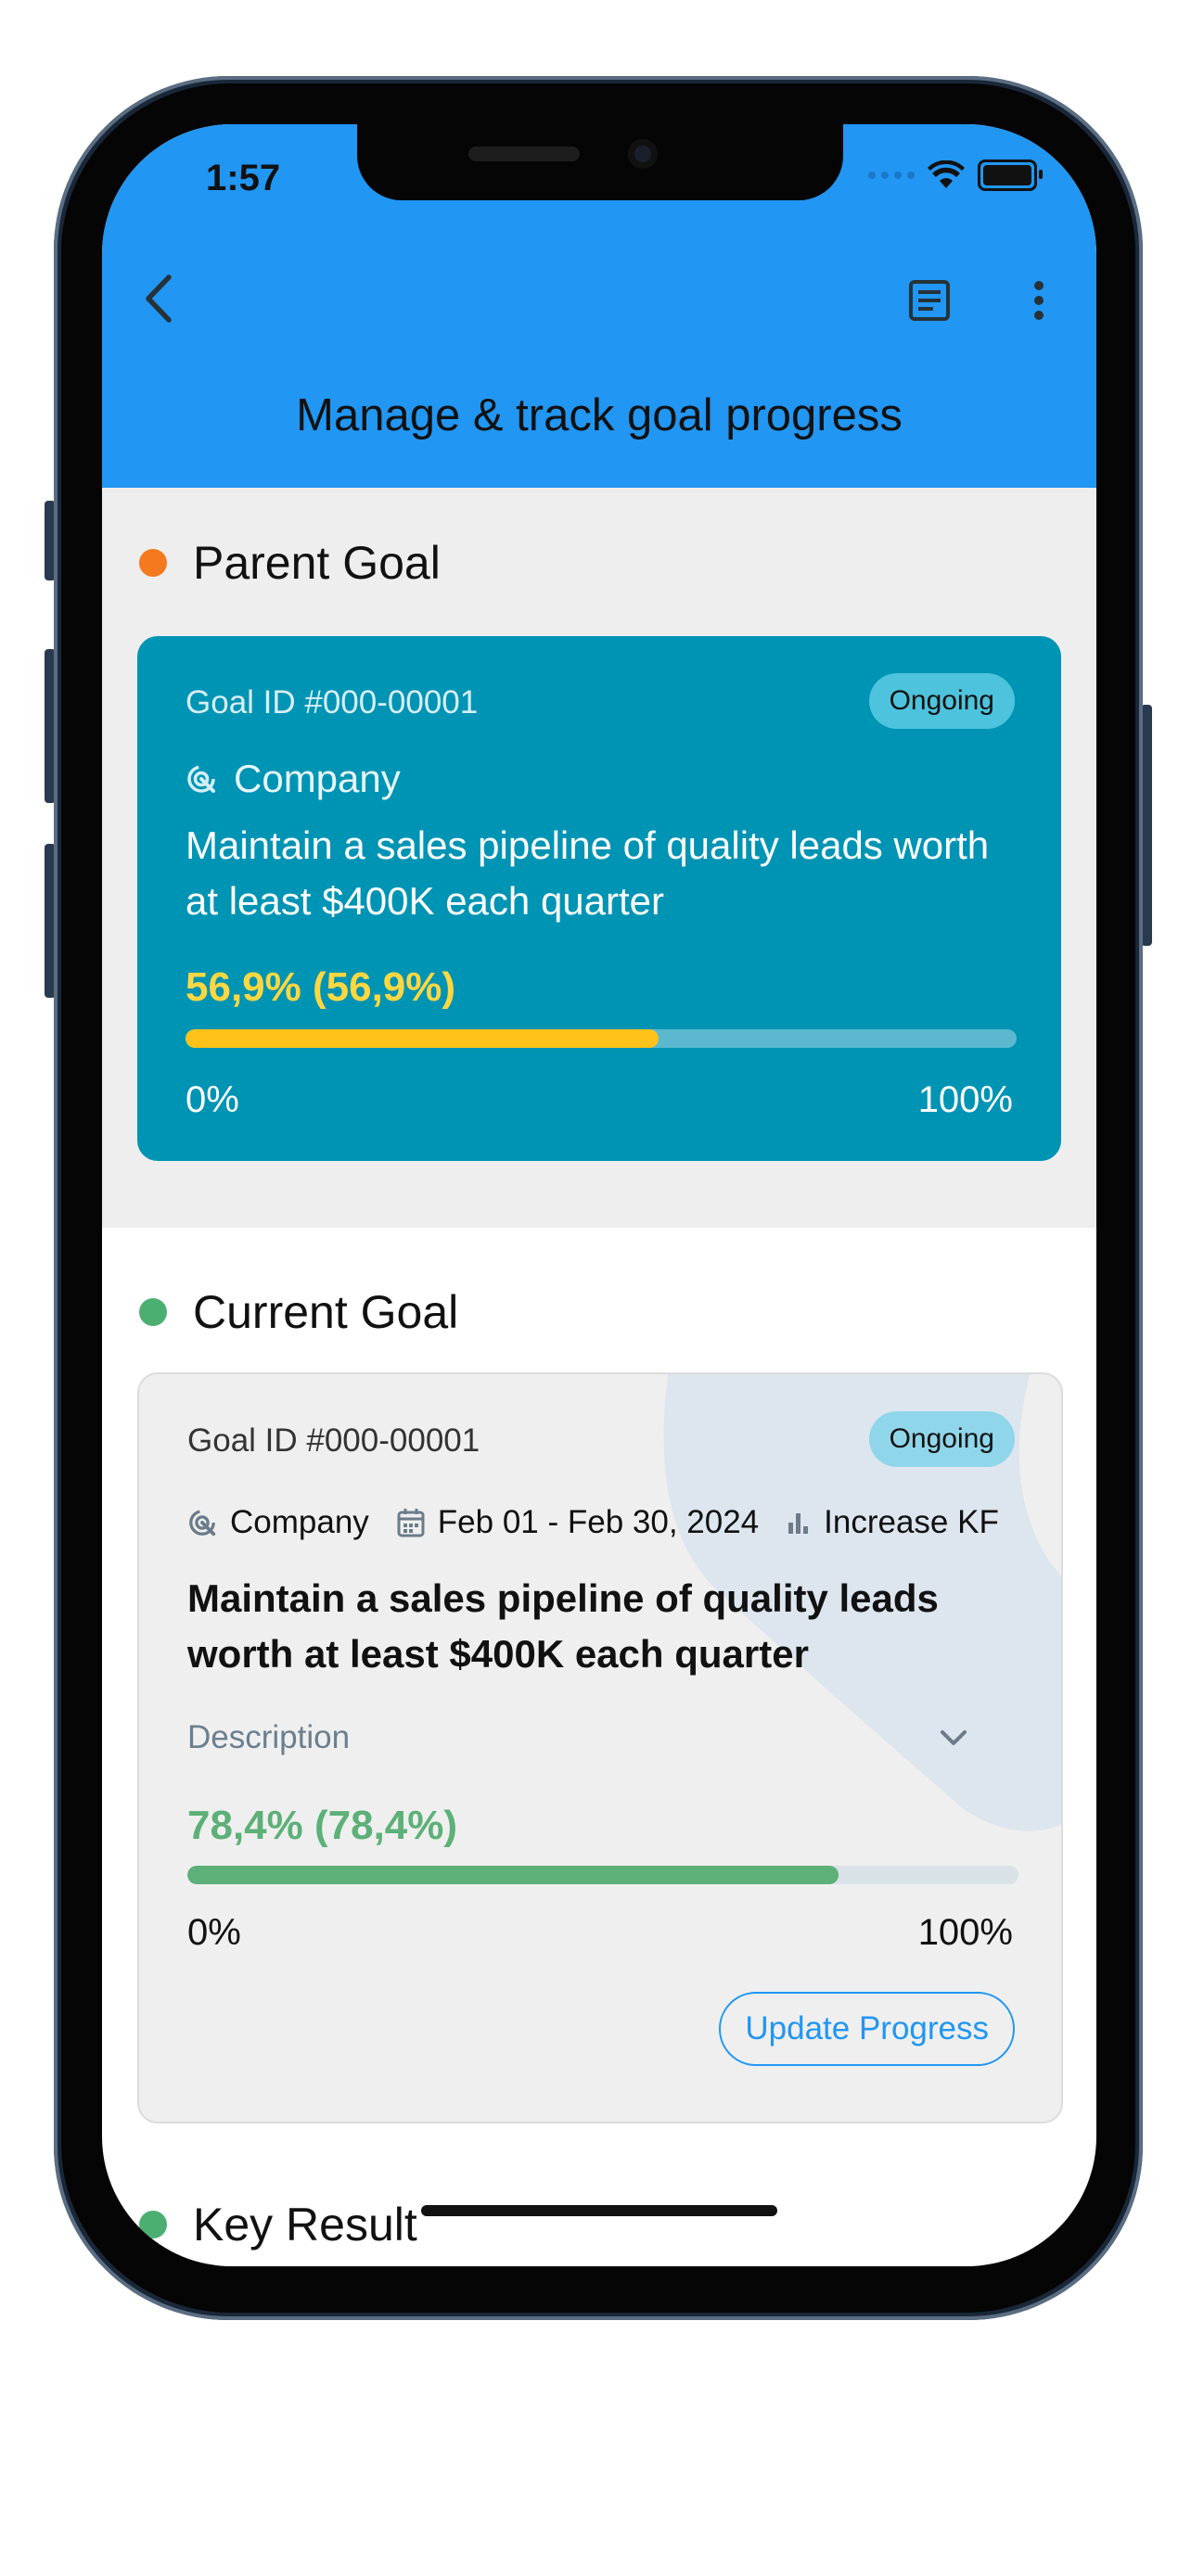 This screenshot has height=2576, width=1191. Describe the element at coordinates (599, 2210) in the screenshot. I see `home-indicator` at that location.